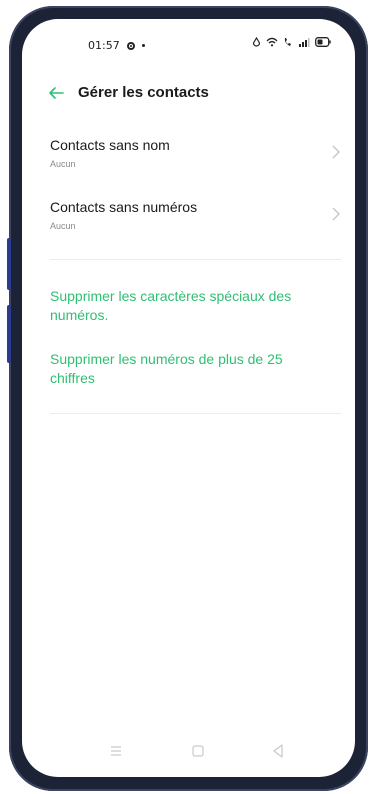 The width and height of the screenshot is (377, 794). Describe the element at coordinates (131, 46) in the screenshot. I see `settings-icon` at that location.